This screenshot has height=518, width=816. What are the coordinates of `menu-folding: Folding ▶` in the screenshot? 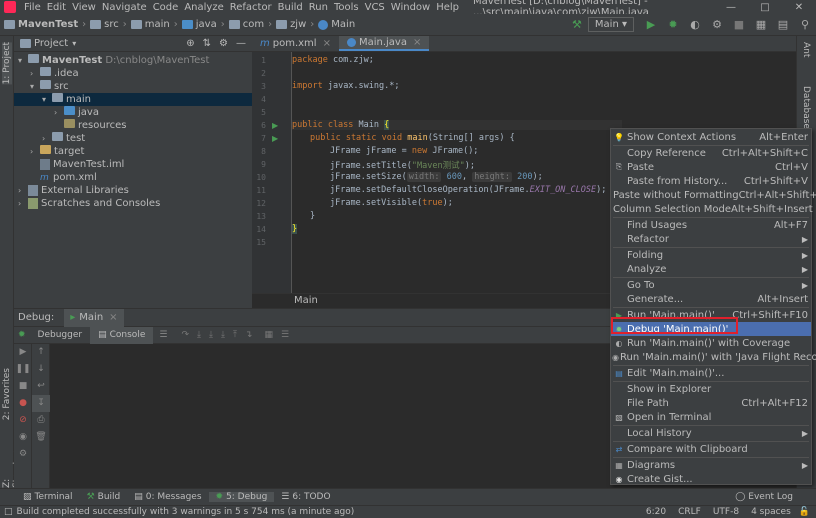 It's located at (711, 255).